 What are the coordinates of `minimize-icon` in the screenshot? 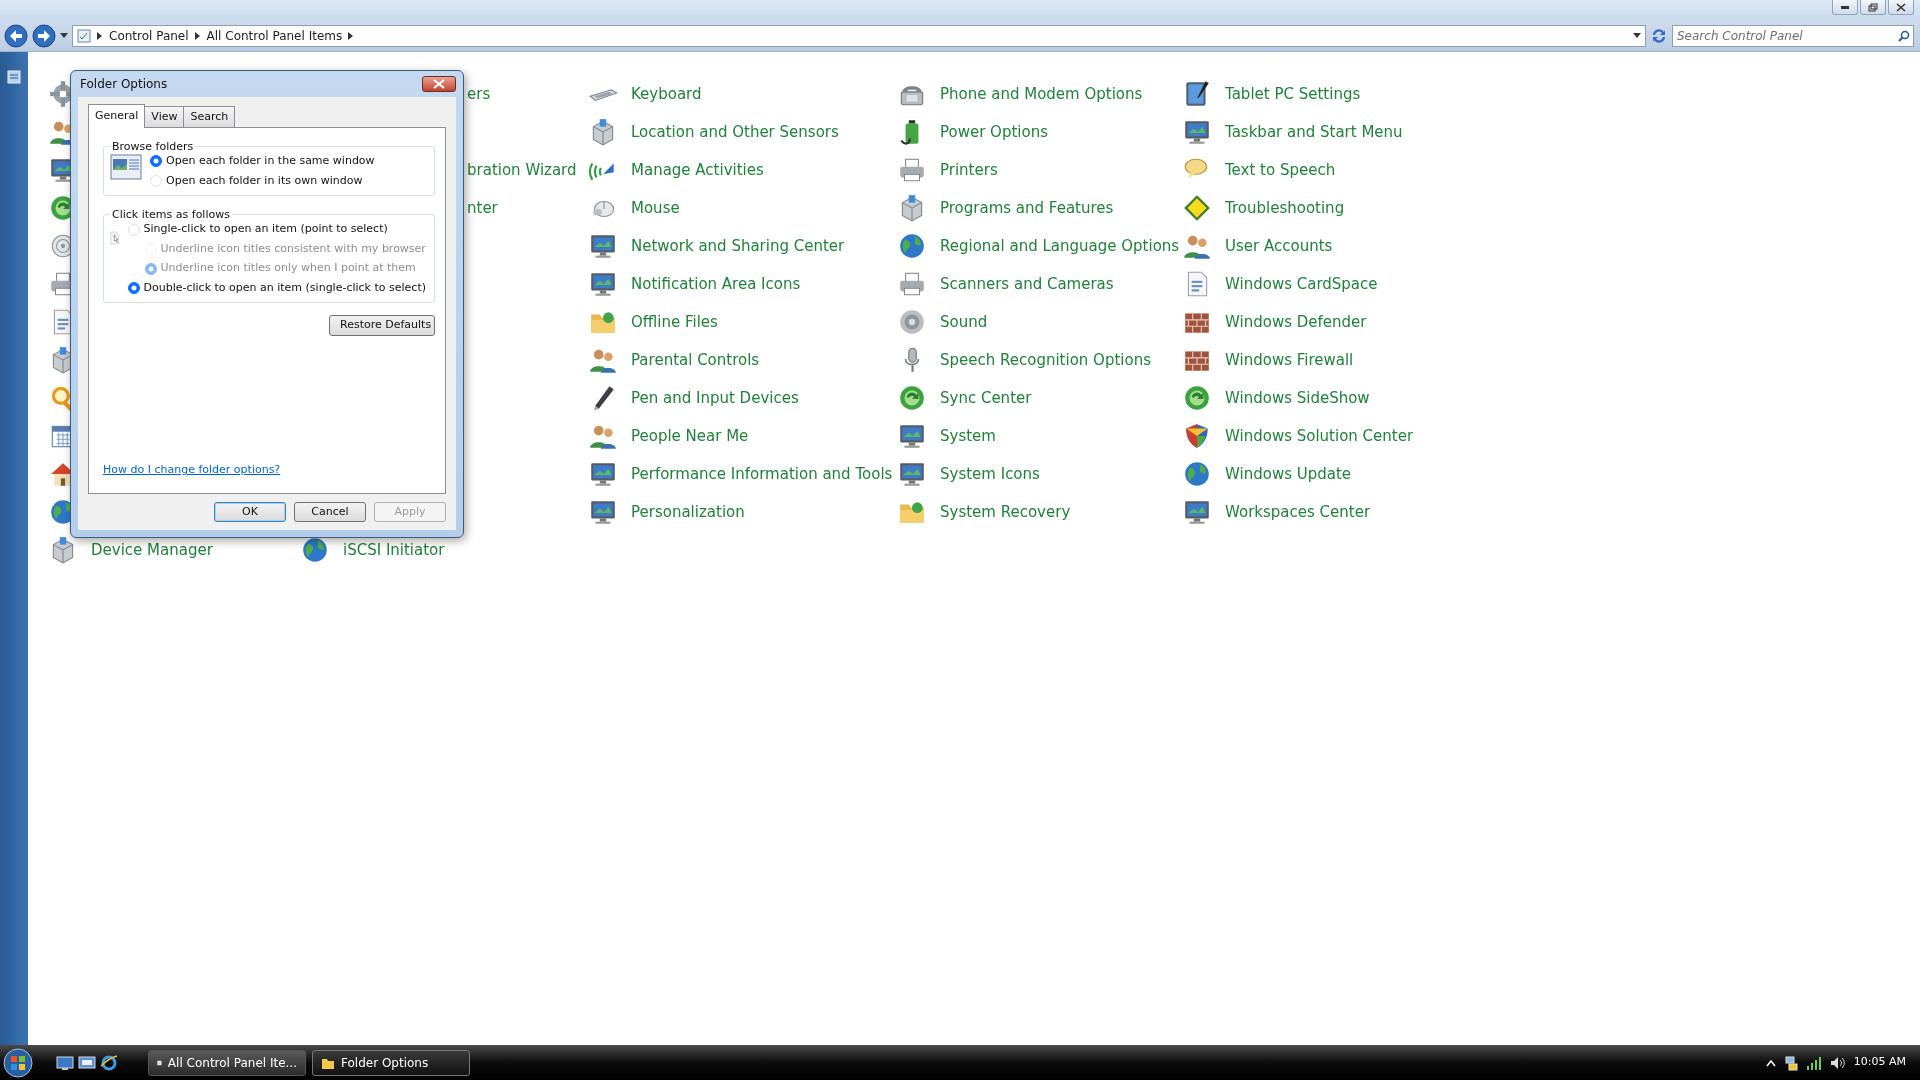 It's located at (1845, 7).